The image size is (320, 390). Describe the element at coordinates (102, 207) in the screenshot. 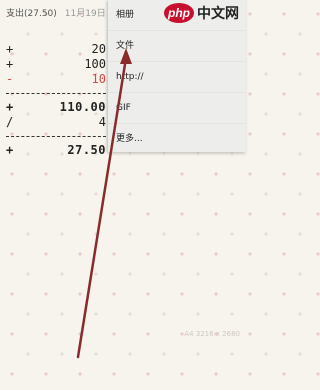

I see `arrow-shaft` at that location.